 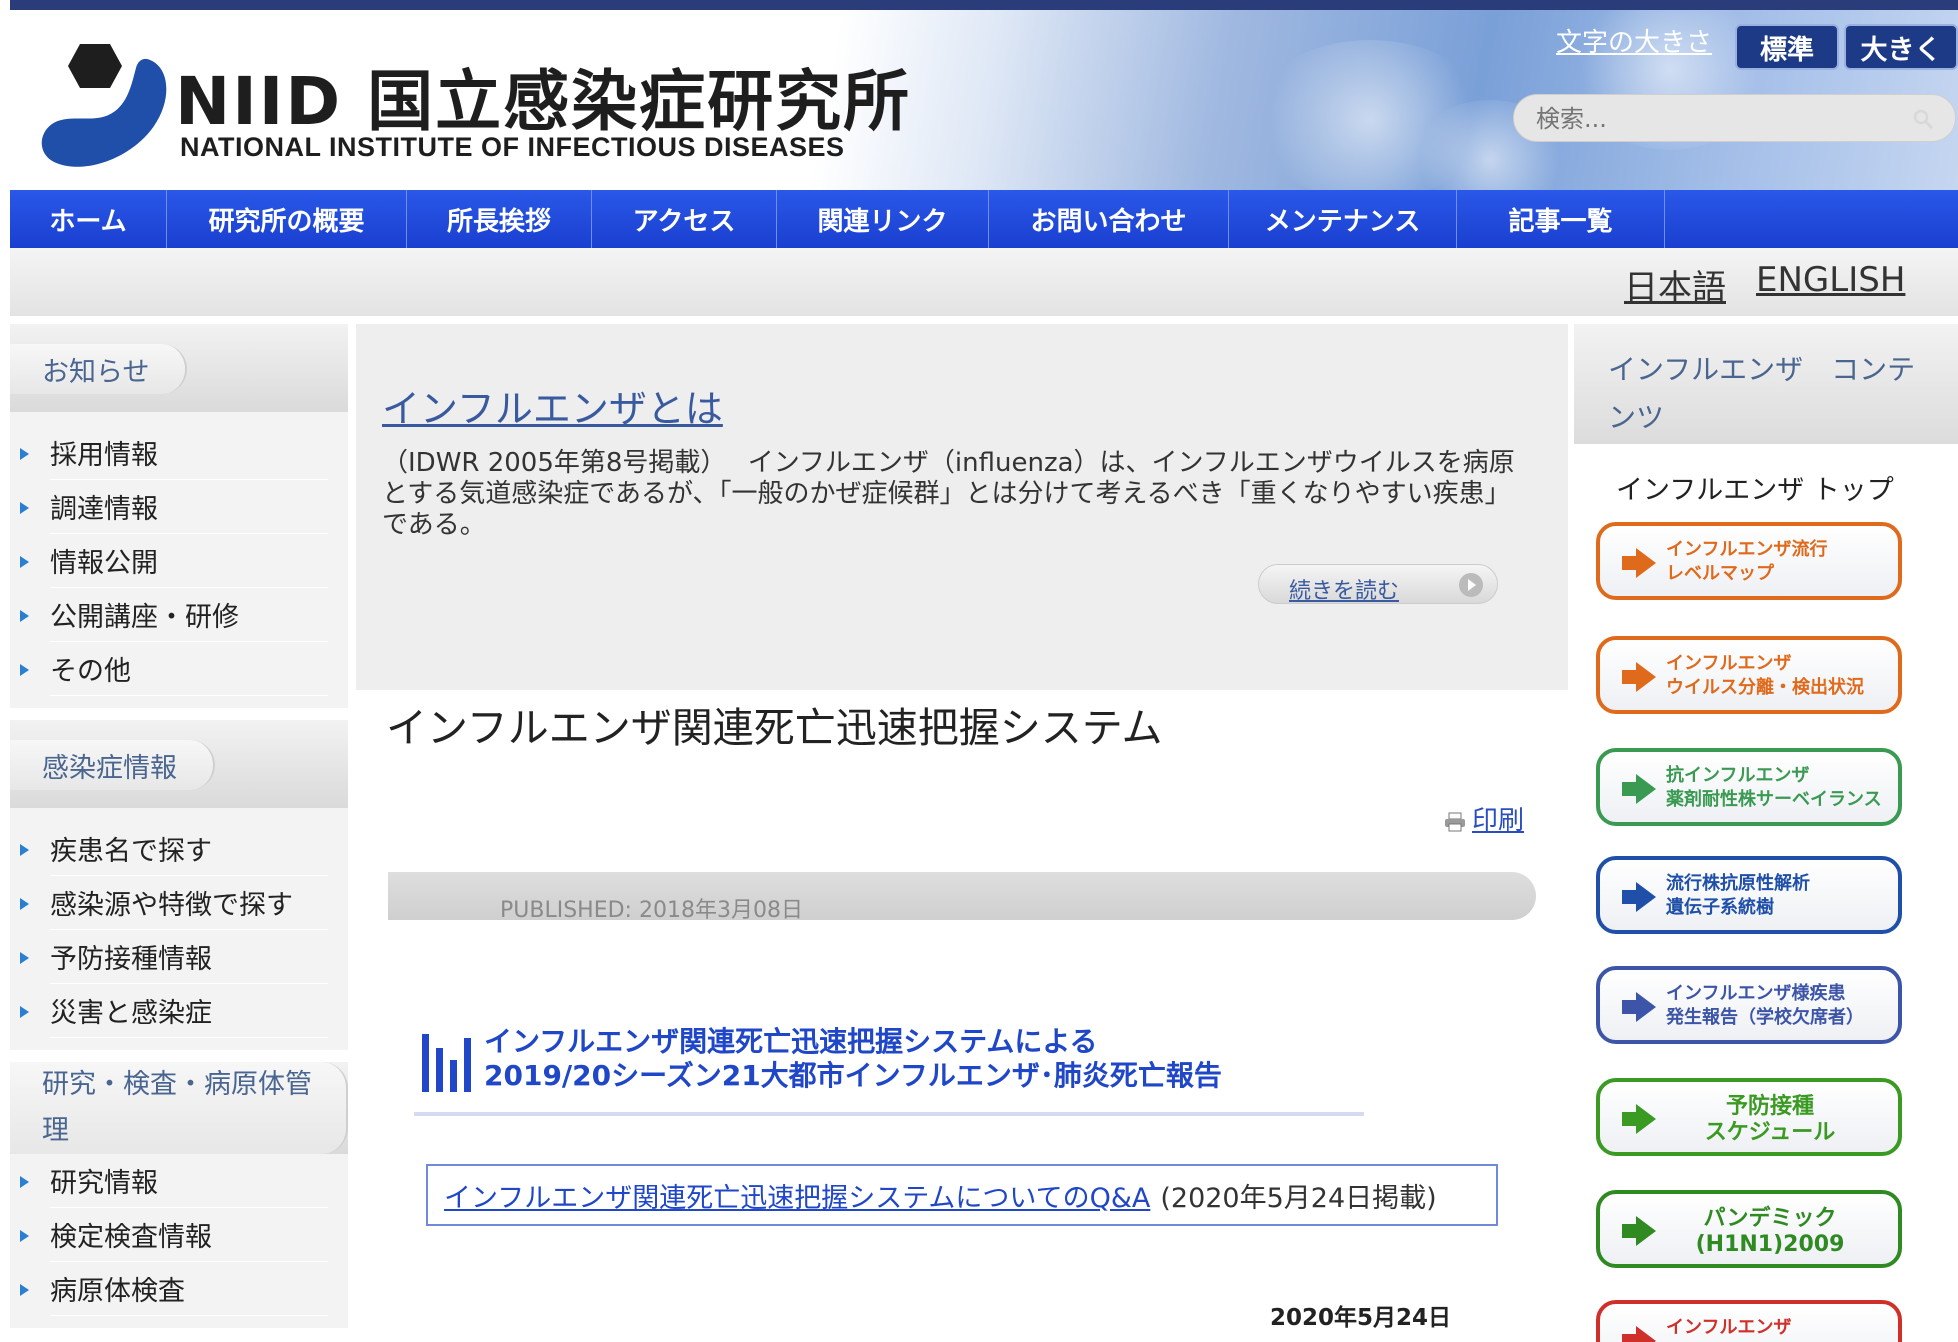 I want to click on sidebar-item-procurement: 調達情報, so click(x=174, y=507).